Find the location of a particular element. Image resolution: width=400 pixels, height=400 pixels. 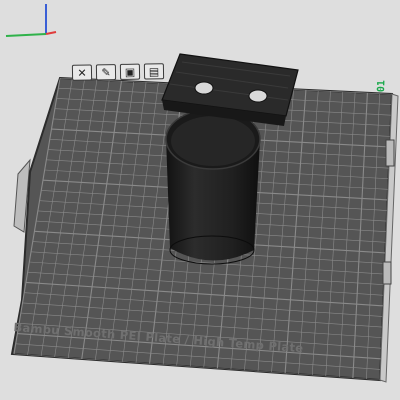

plate-toolbar: ✕ ✎ ▣ ▤ is located at coordinates (118, 72).